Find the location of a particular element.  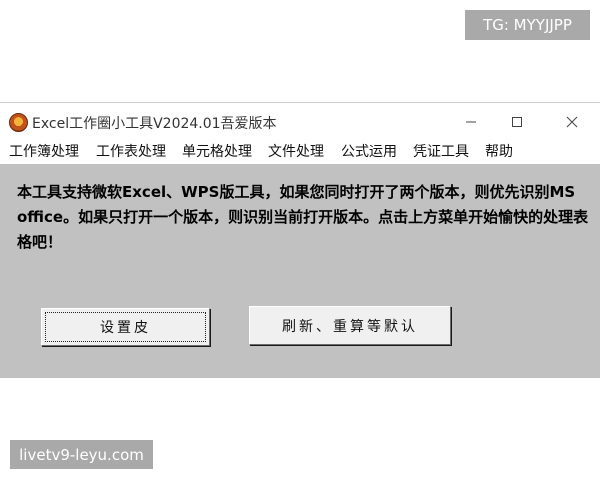

menu-workbook: 工作簿处理 is located at coordinates (44, 152).